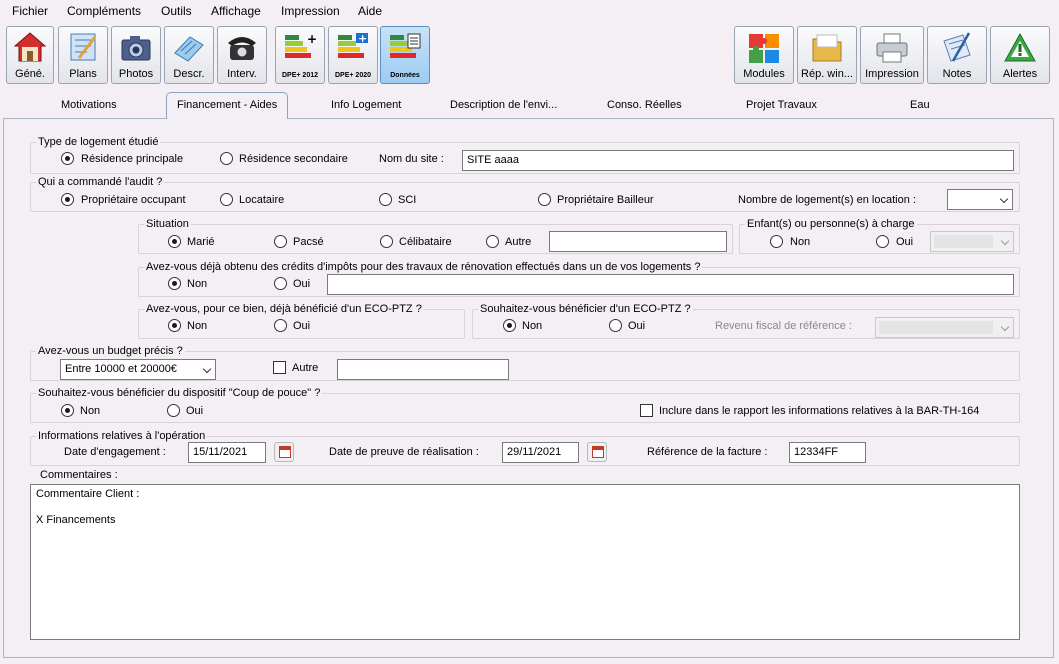 Image resolution: width=1059 pixels, height=664 pixels. What do you see at coordinates (776, 241) in the screenshot?
I see `radio-enfants-non` at bounding box center [776, 241].